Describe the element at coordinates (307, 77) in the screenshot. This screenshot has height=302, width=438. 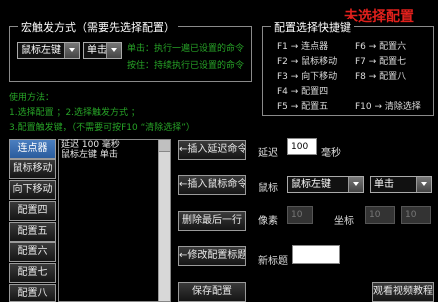
I see `shortcut-f3: F3 → 向下移动` at that location.